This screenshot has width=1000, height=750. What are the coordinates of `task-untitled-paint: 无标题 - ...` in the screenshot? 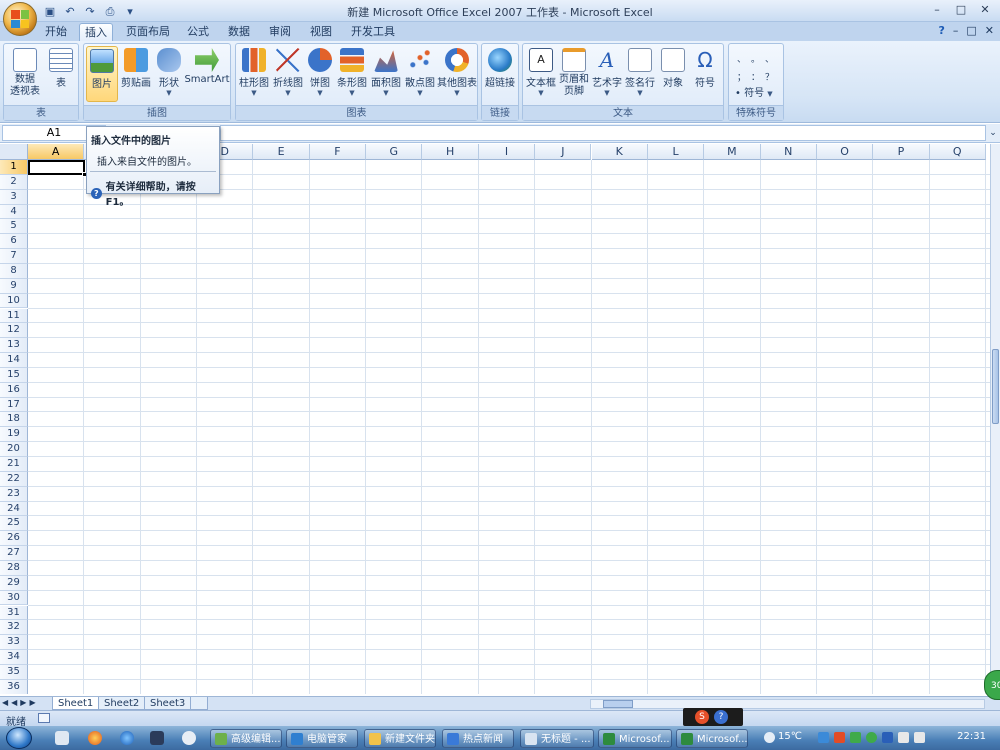 It's located at (557, 738).